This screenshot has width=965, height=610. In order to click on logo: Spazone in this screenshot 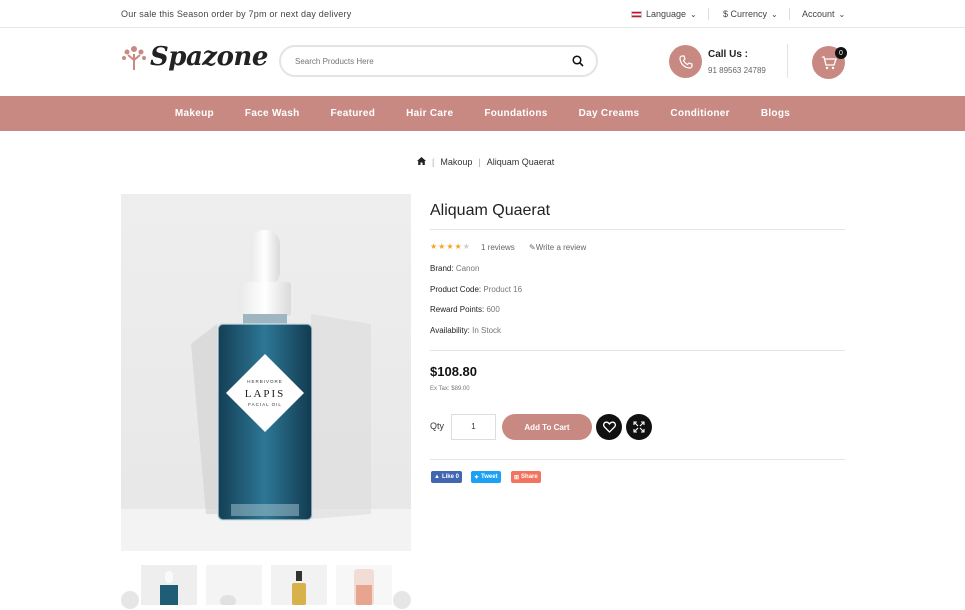, I will do `click(194, 57)`.